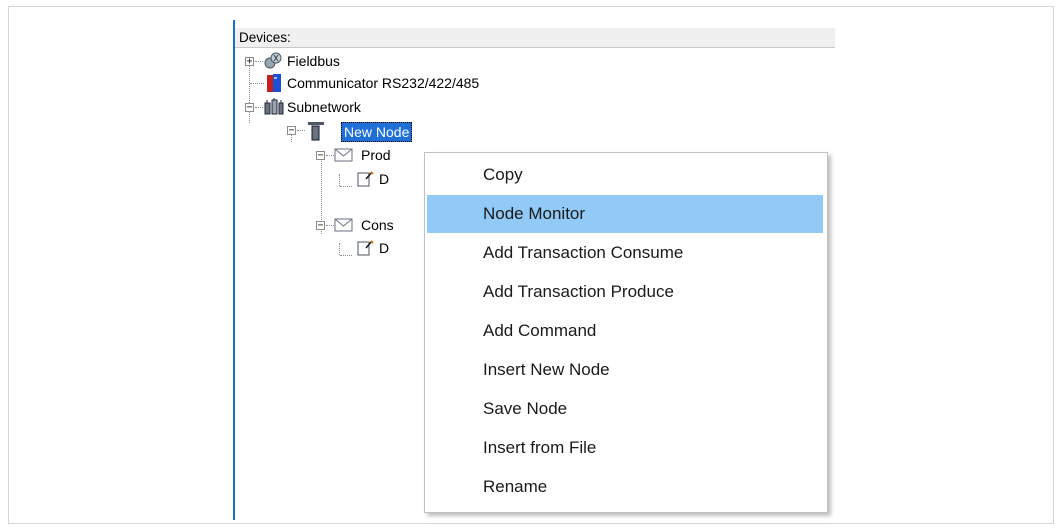  Describe the element at coordinates (625, 253) in the screenshot. I see `menu-item-add-transaction-consume: Add Transaction Consume` at that location.